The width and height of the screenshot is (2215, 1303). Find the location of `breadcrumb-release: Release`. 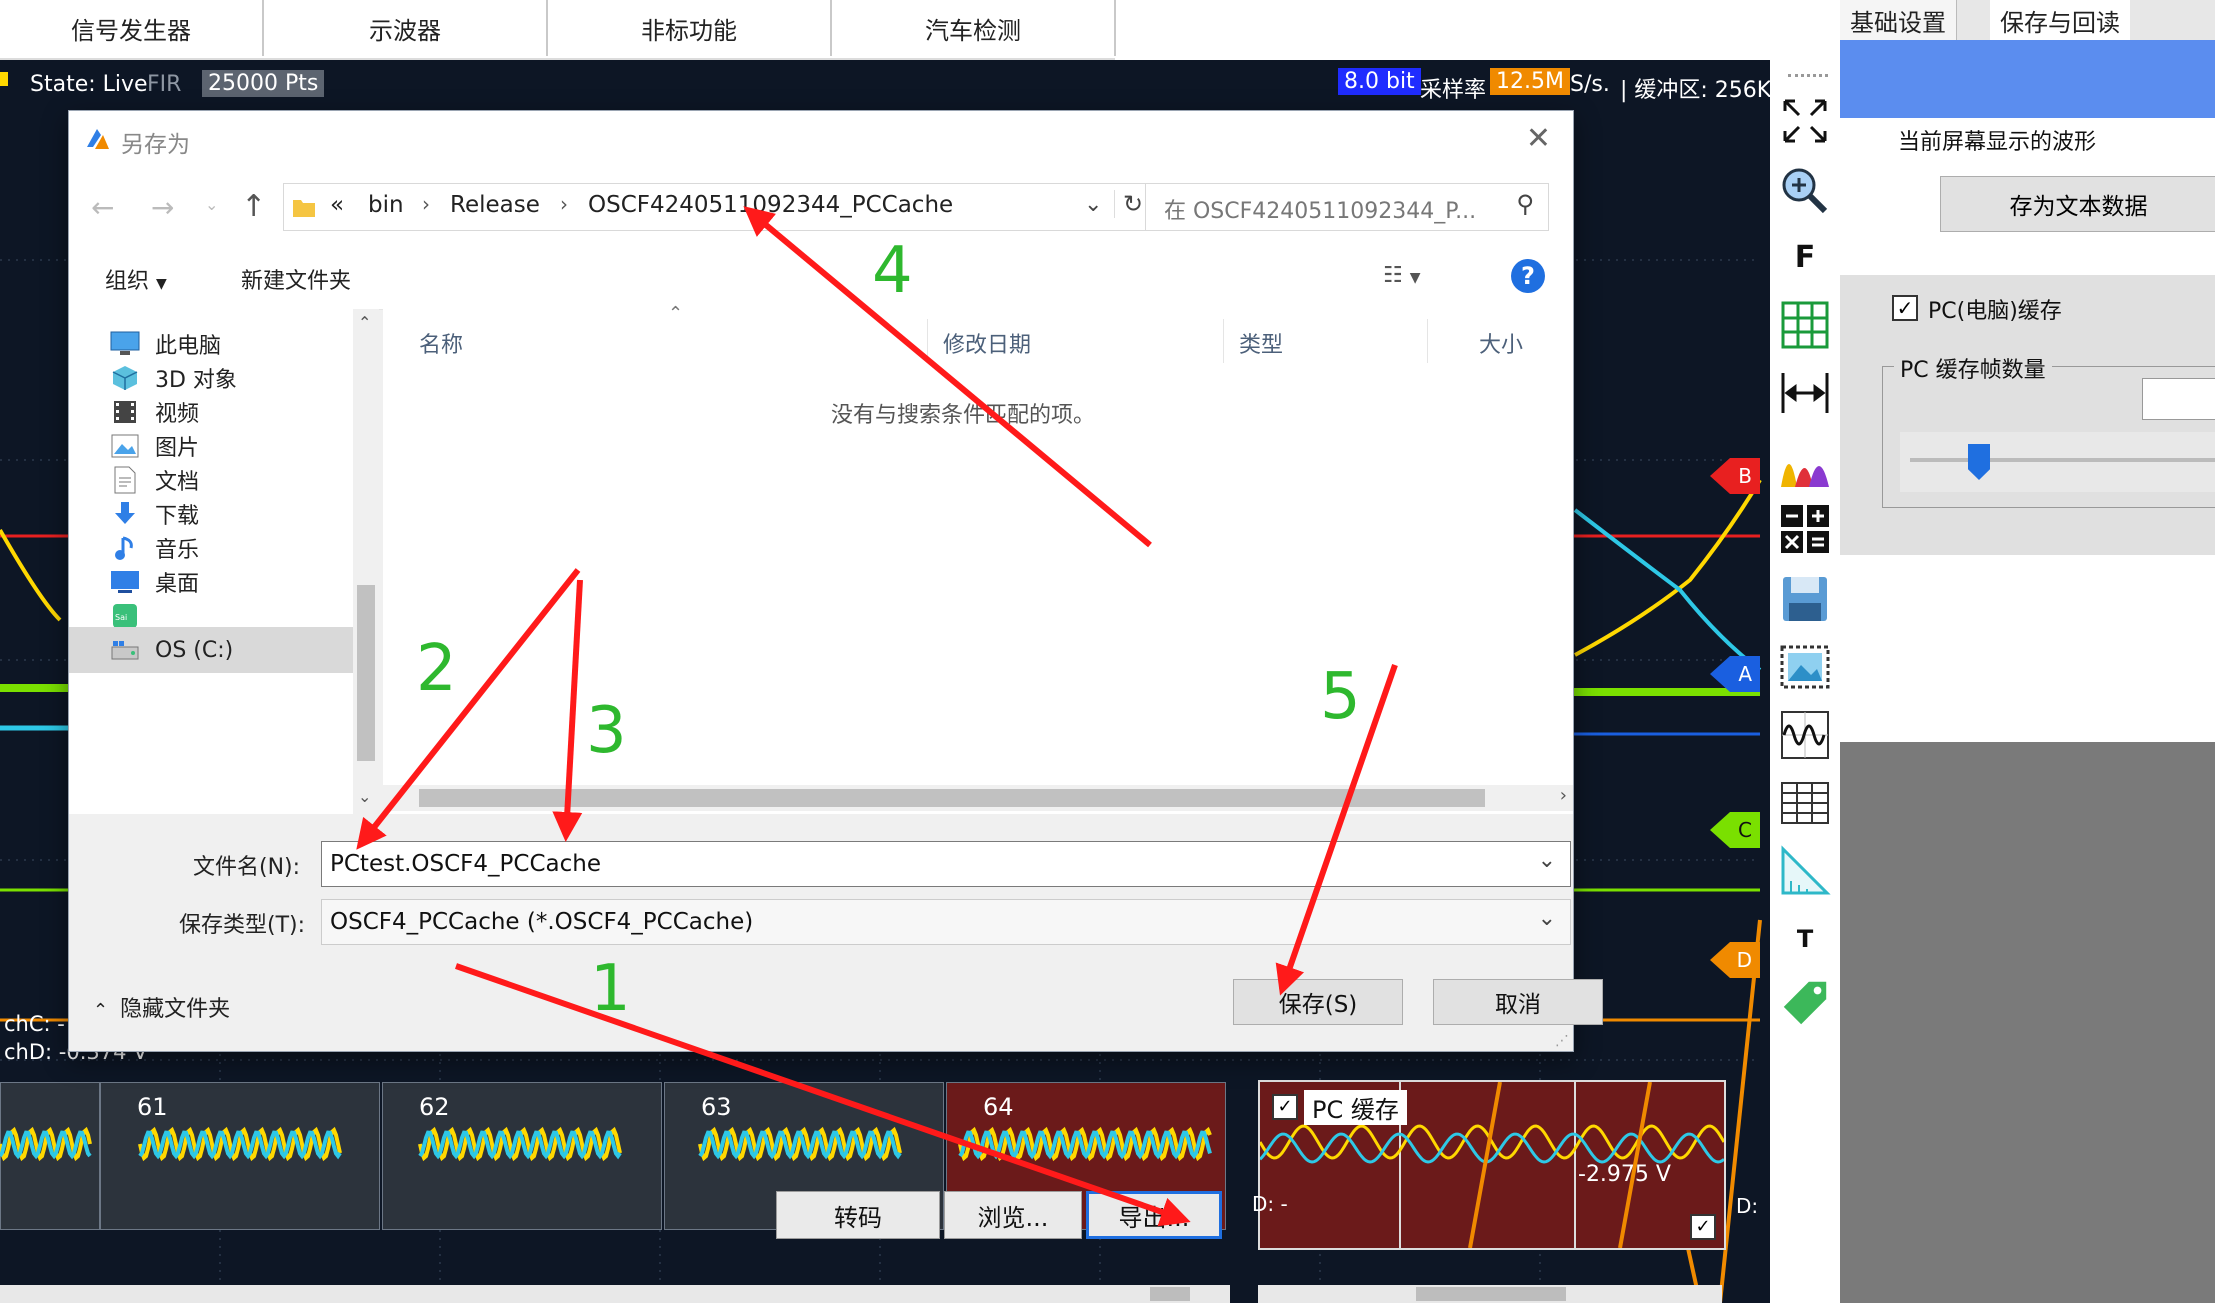

breadcrumb-release: Release is located at coordinates (495, 205).